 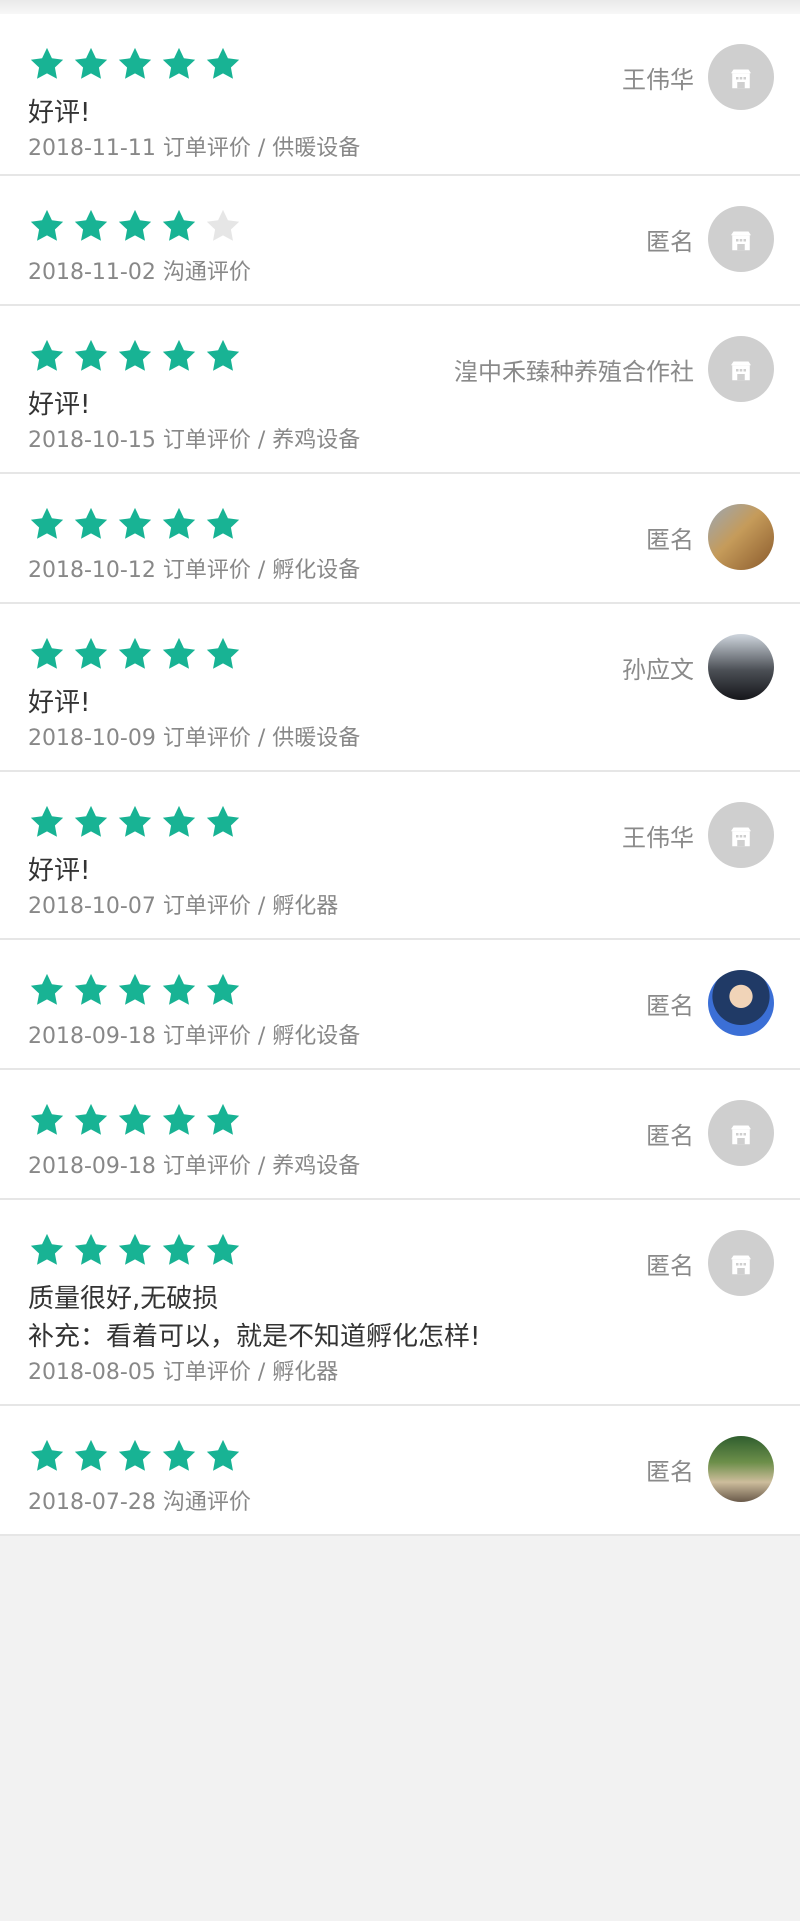 What do you see at coordinates (183, 1372) in the screenshot?
I see `review-meta: 2018-08-05 订单评价 / 孵化器` at bounding box center [183, 1372].